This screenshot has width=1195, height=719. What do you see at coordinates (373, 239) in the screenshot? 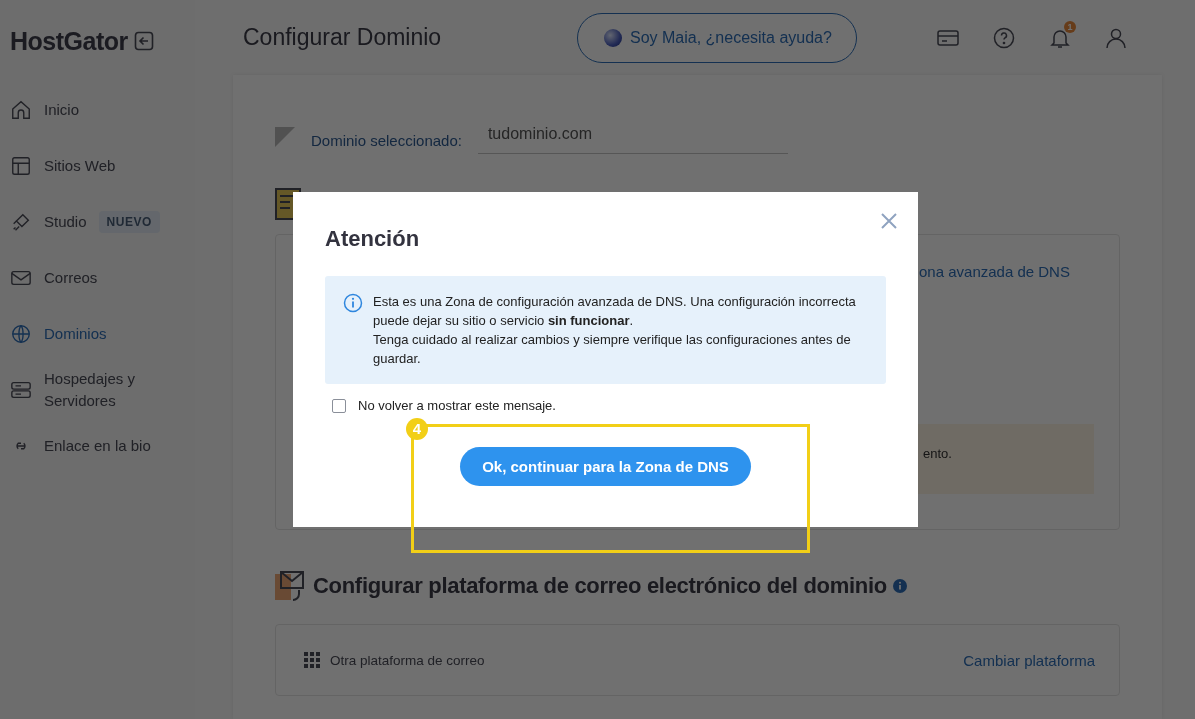
I see `dialog-title: Atención` at bounding box center [373, 239].